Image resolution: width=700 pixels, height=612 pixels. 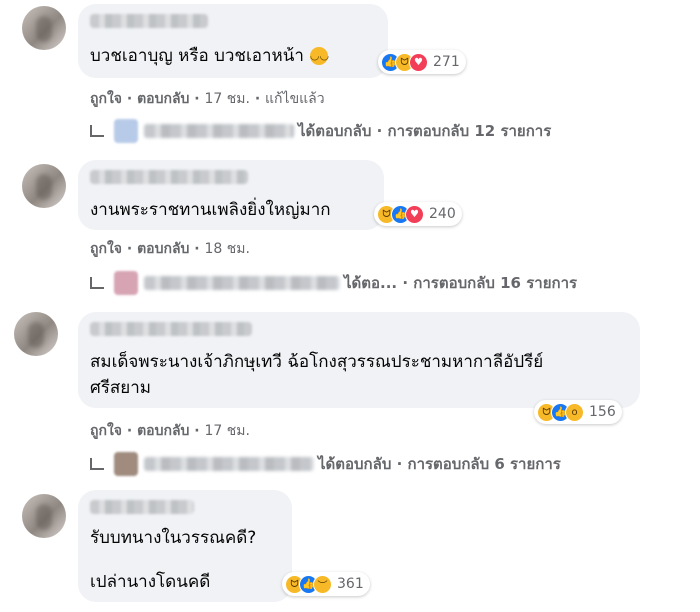 I want to click on comment-actions: ถูกใจ · ตอบกลับ · 17 ชม. · แก้ไขแล้ว, so click(x=207, y=99).